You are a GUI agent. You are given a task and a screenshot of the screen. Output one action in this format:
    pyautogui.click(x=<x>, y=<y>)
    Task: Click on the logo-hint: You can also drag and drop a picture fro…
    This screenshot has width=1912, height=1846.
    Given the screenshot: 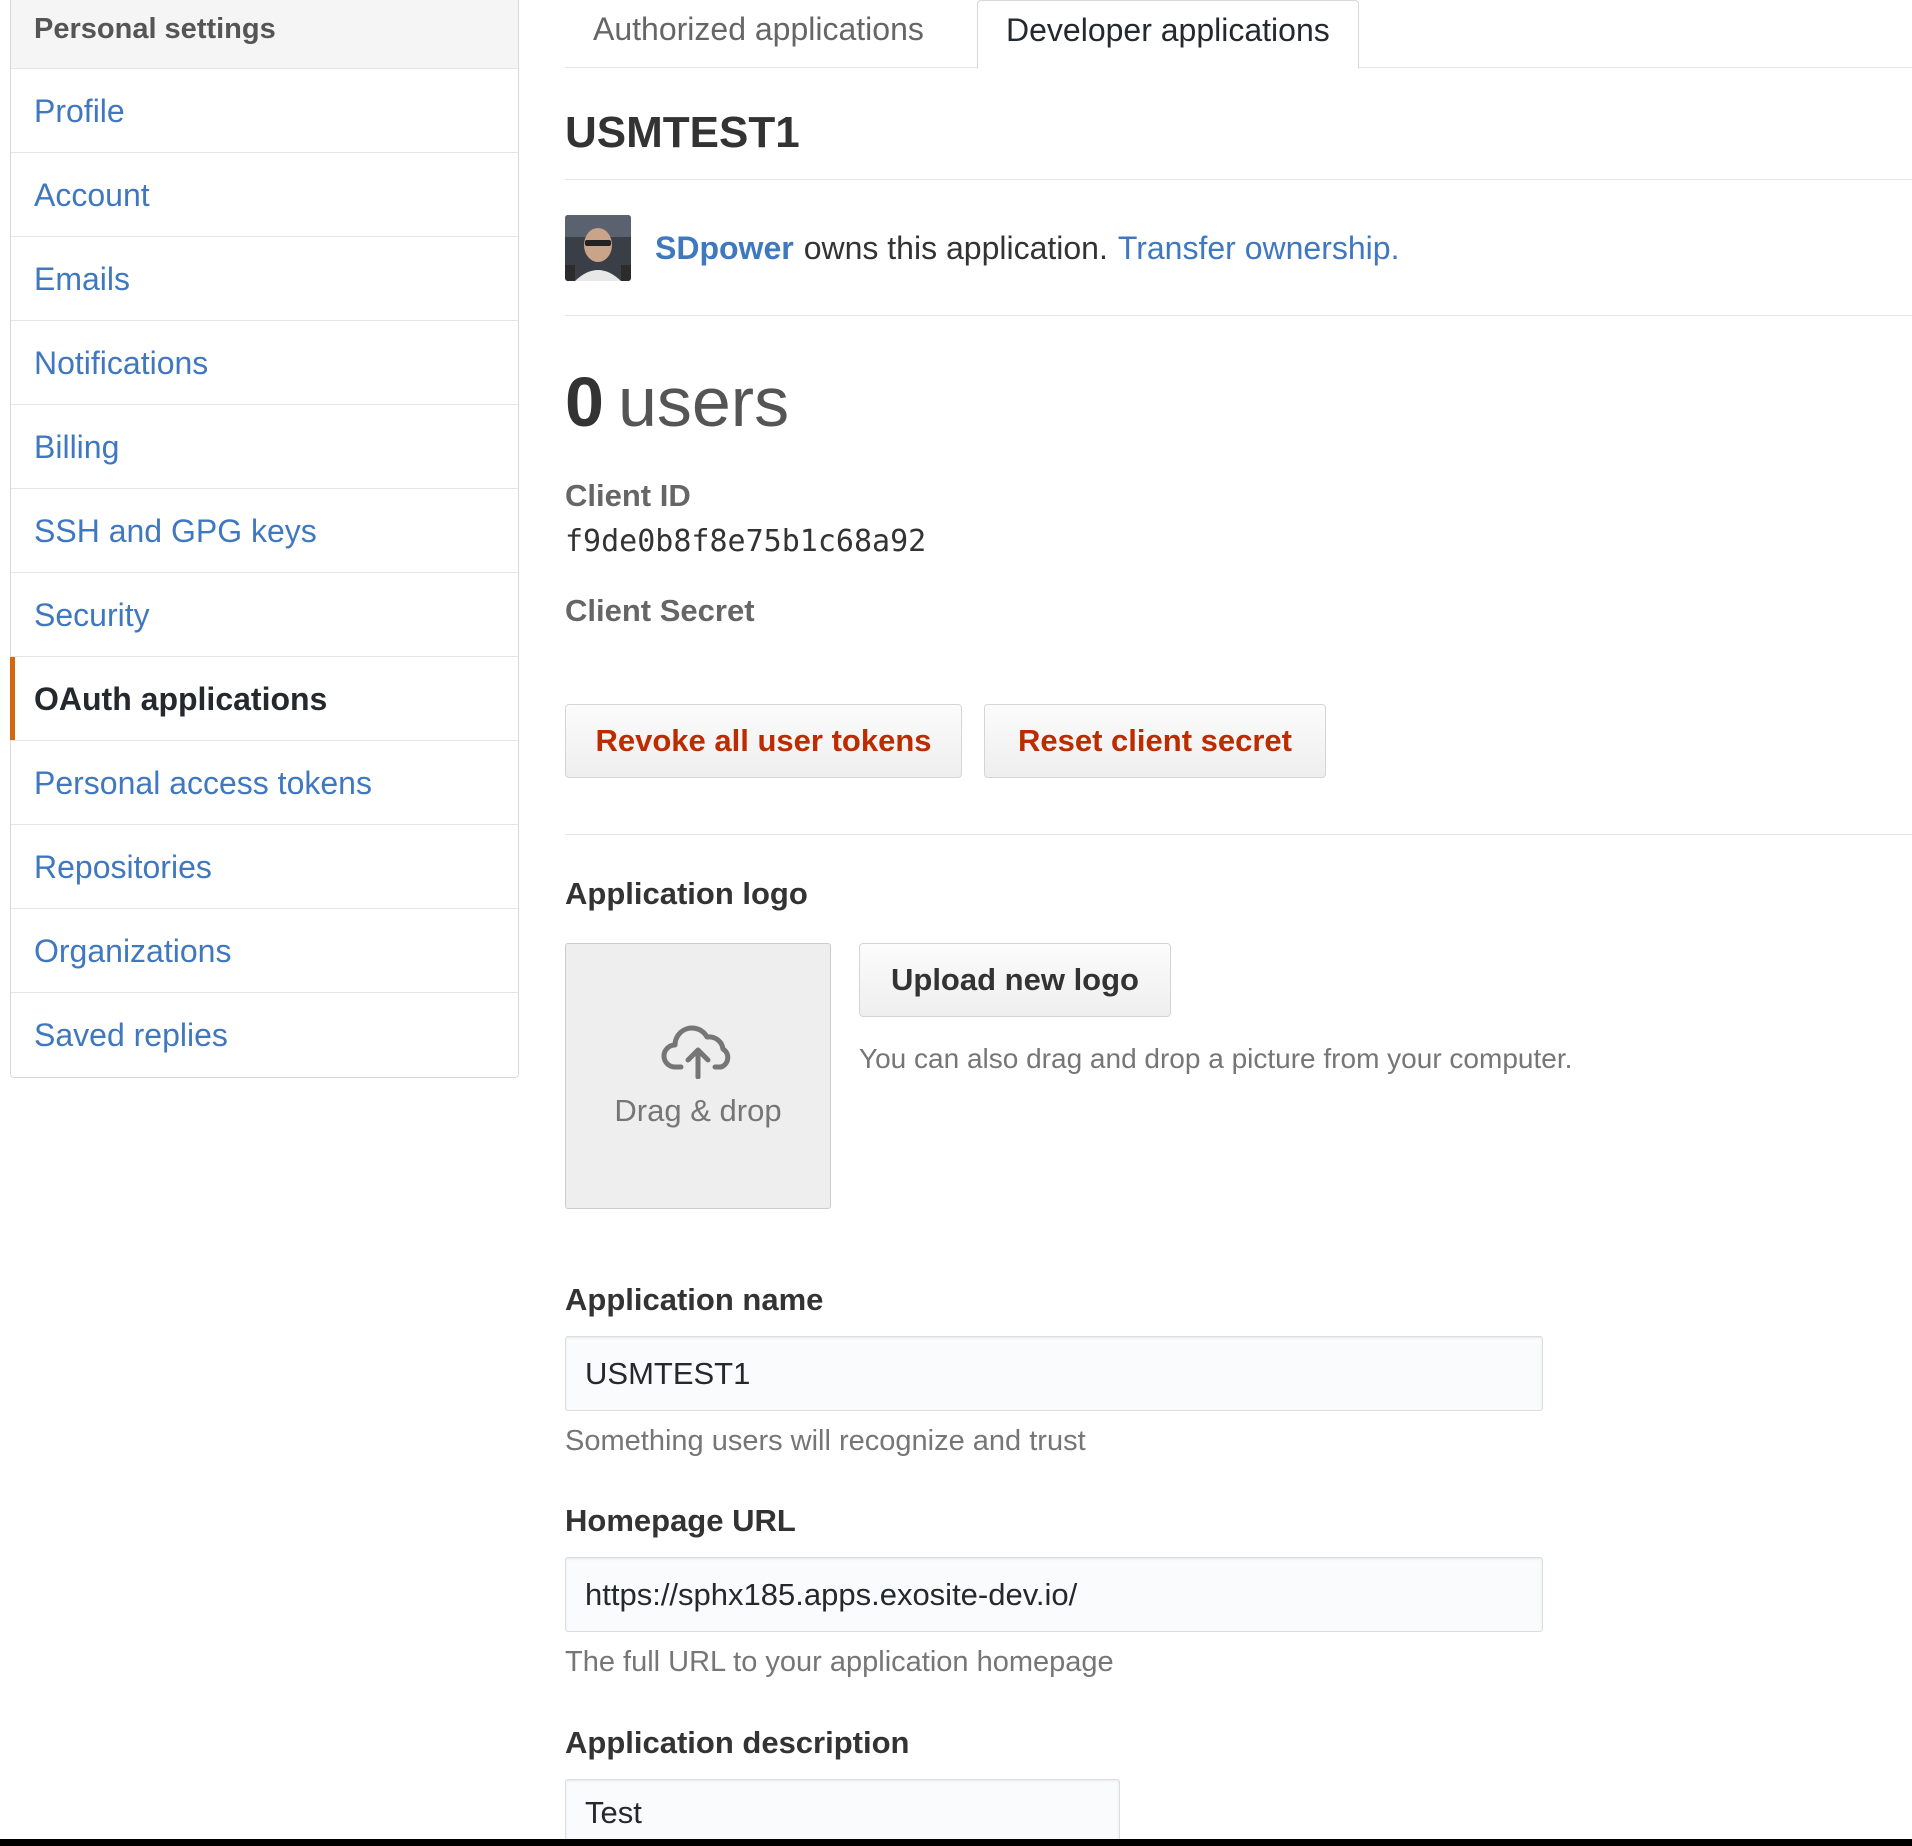 What is the action you would take?
    pyautogui.click(x=1216, y=1058)
    